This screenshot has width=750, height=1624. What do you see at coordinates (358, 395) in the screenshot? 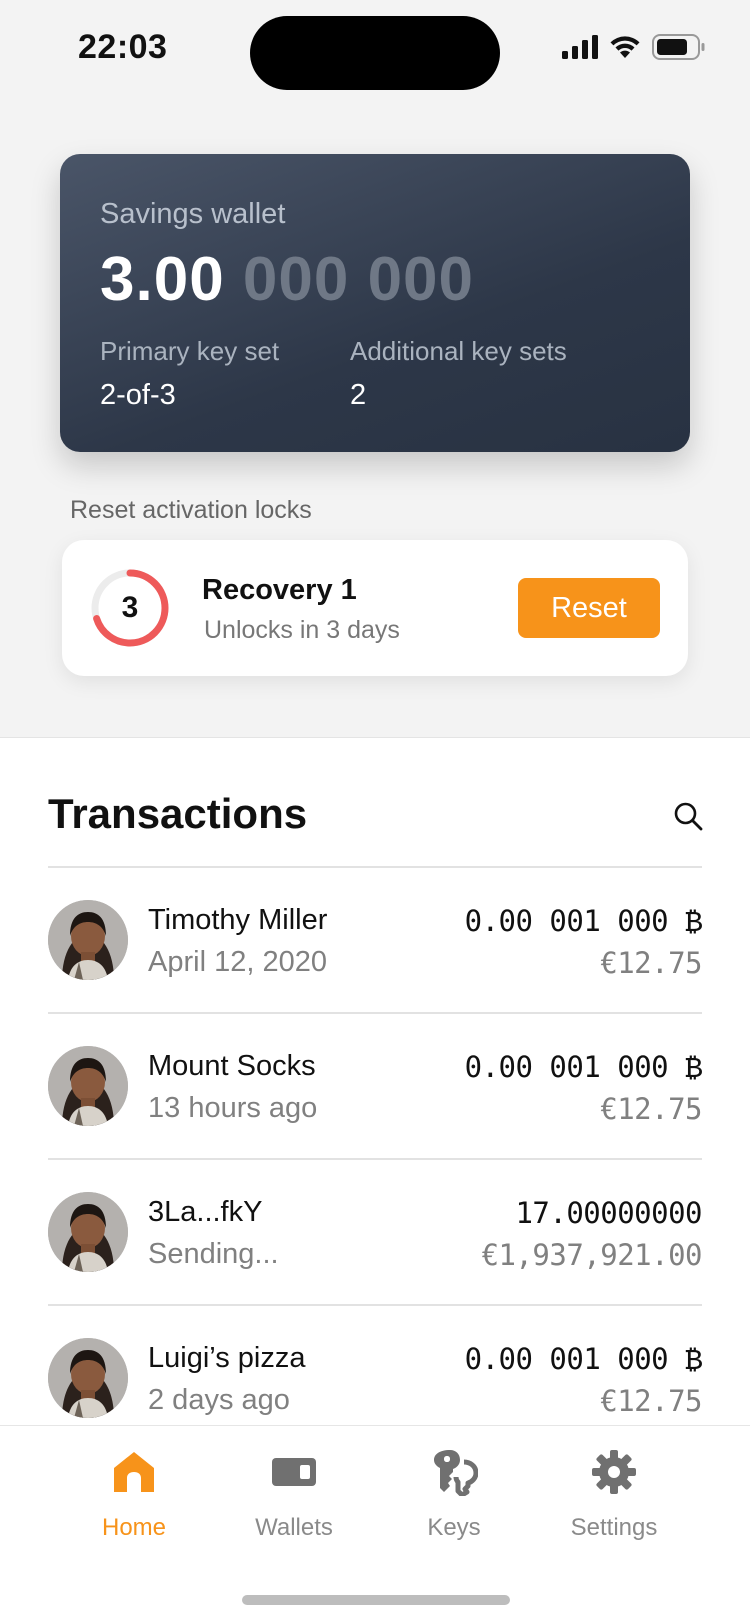
I see `additional-key-sets-value: 2` at bounding box center [358, 395].